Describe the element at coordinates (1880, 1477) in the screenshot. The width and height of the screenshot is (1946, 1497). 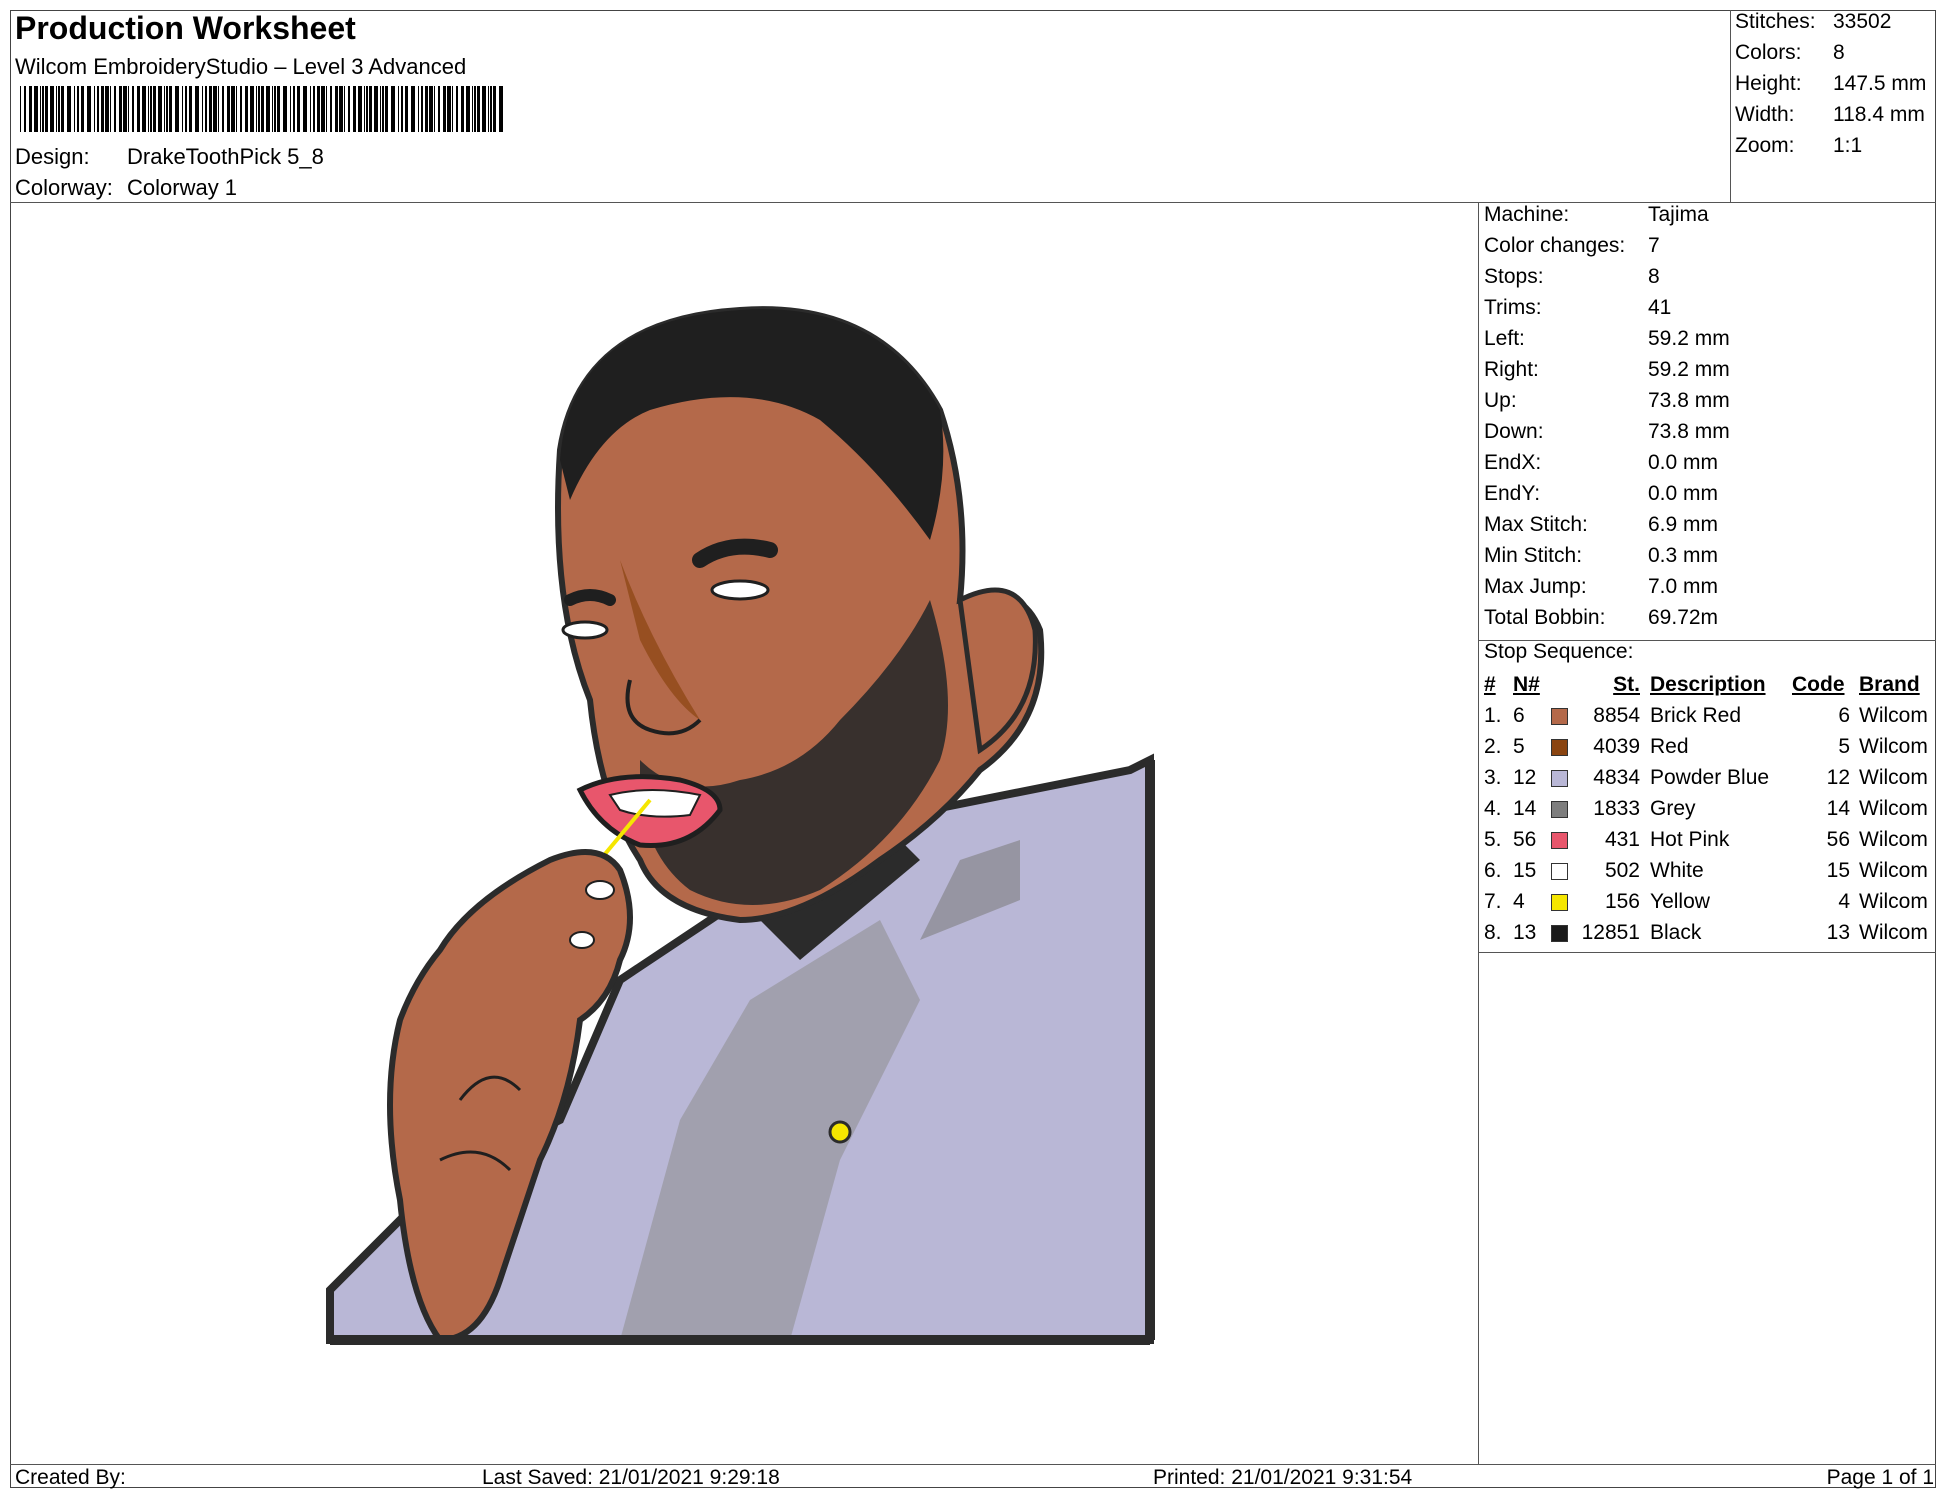
I see `page-number: Page 1 of 1` at that location.